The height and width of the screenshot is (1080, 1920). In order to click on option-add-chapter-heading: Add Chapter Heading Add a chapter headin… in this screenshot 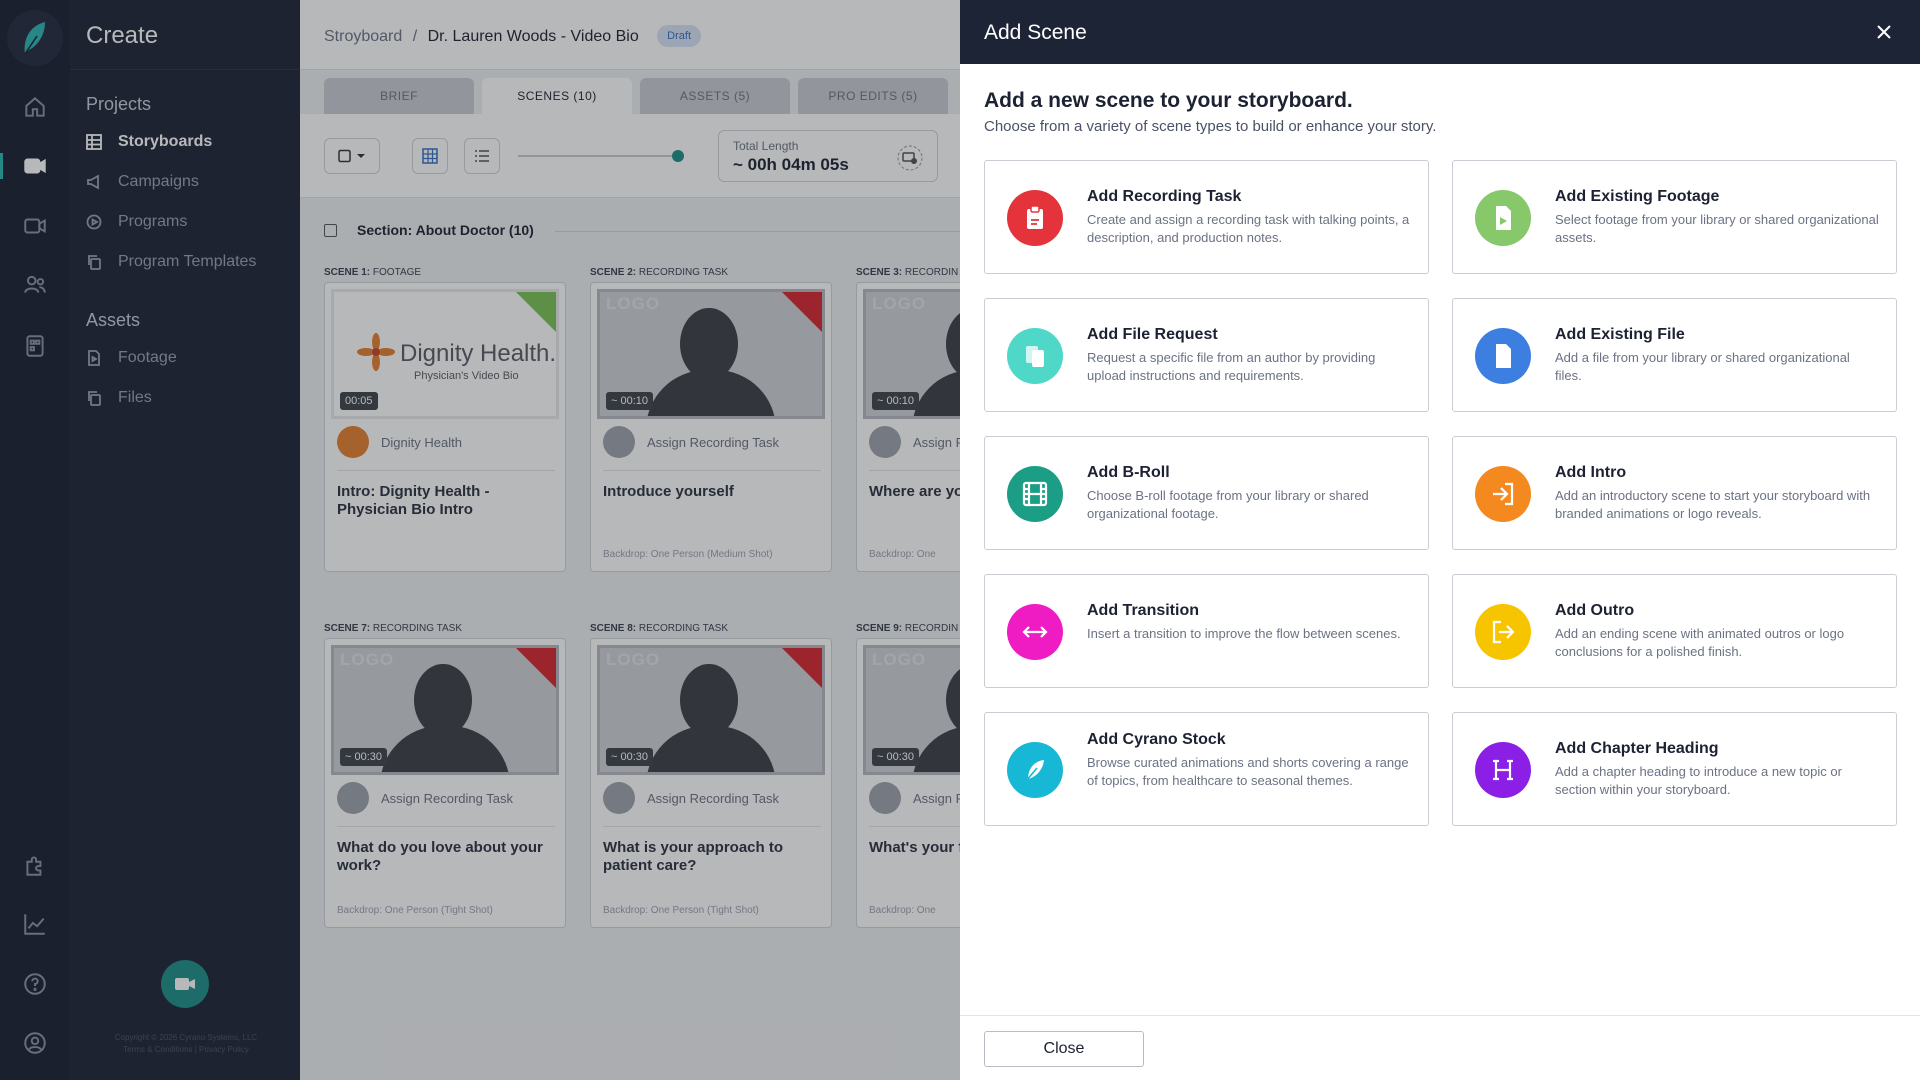, I will do `click(1674, 769)`.